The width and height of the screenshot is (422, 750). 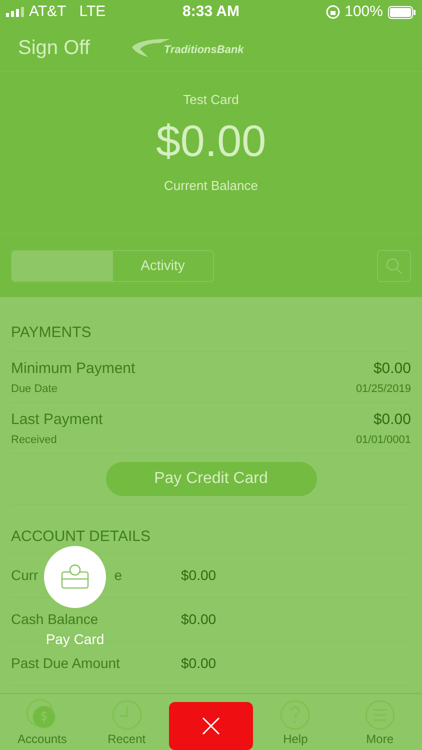 I want to click on payment-date: 01/01/0001, so click(x=383, y=440).